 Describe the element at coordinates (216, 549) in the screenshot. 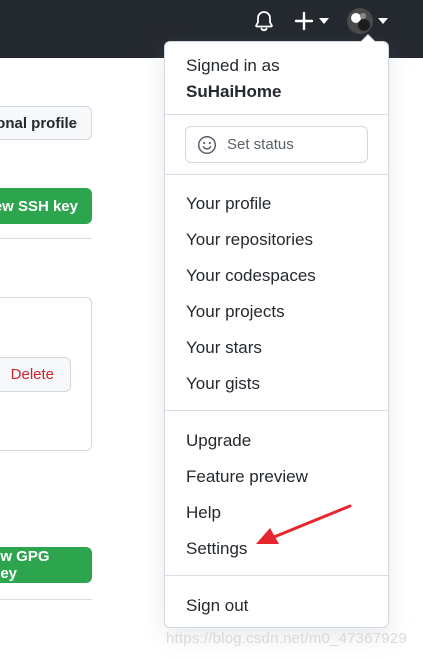

I see `menu-item-settings: Settings` at that location.